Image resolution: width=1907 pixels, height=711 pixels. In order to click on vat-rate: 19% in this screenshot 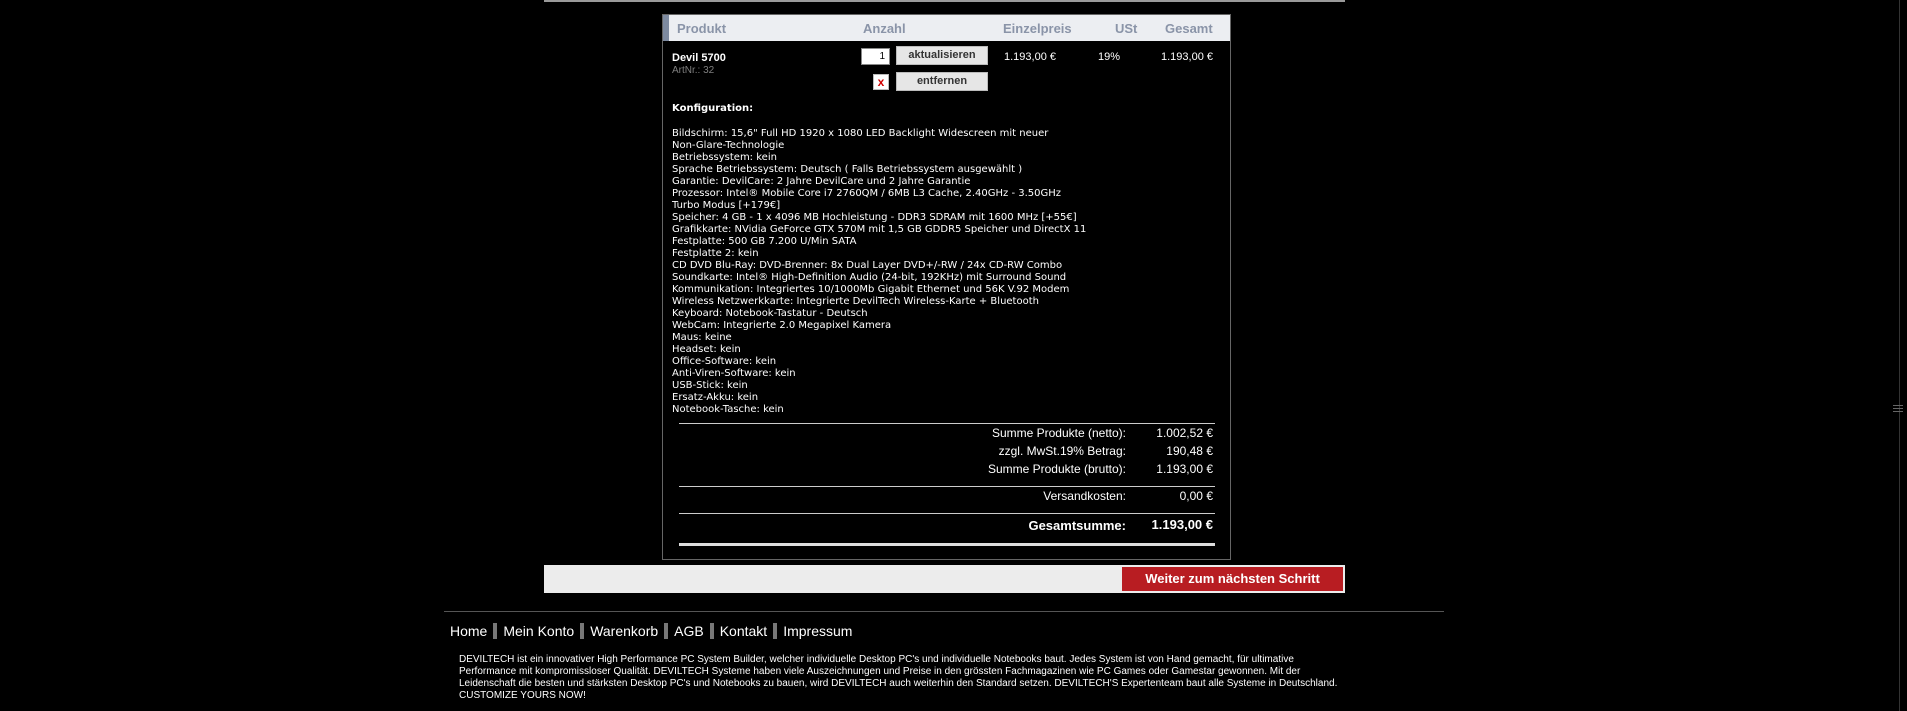, I will do `click(1109, 57)`.